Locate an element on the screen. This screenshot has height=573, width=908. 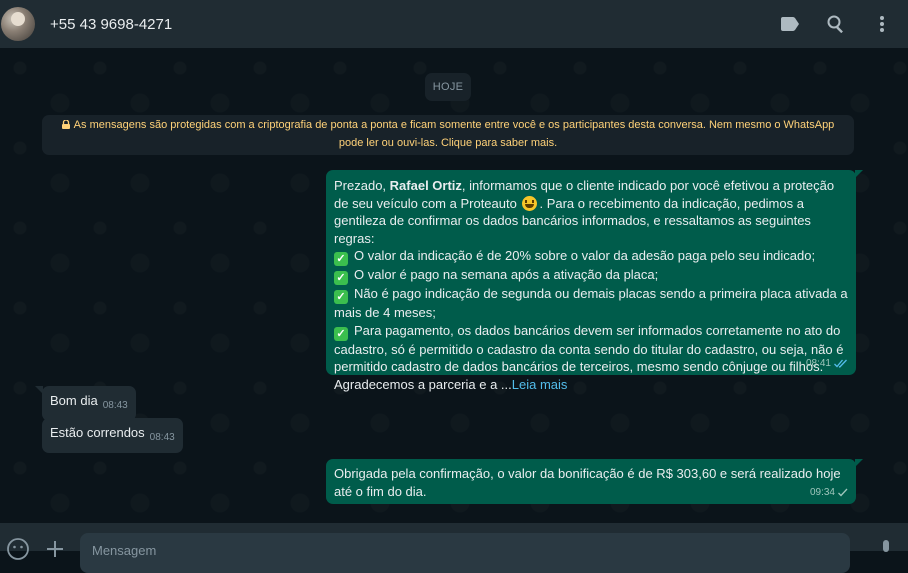
emoji-icon is located at coordinates (18, 549).